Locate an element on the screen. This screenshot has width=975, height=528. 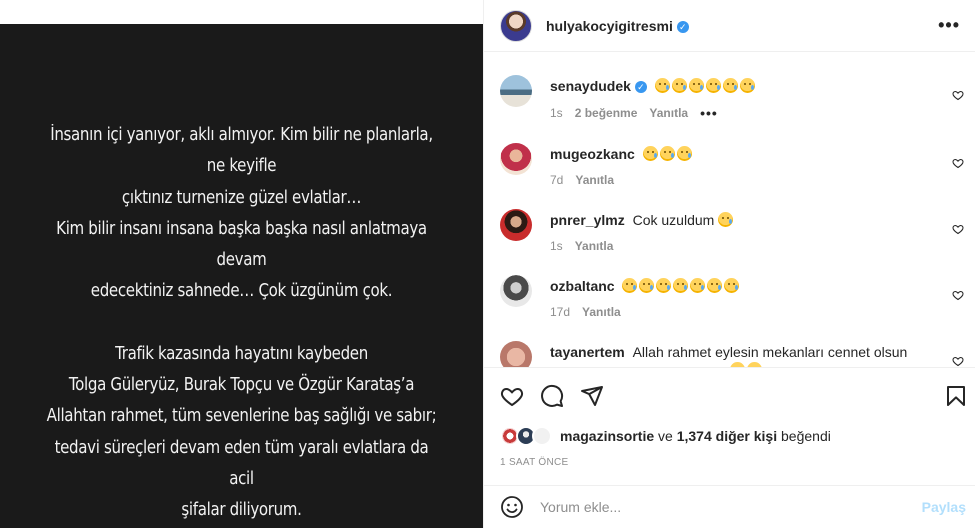
comment-meta: 7d Yanıtla is located at coordinates (582, 180).